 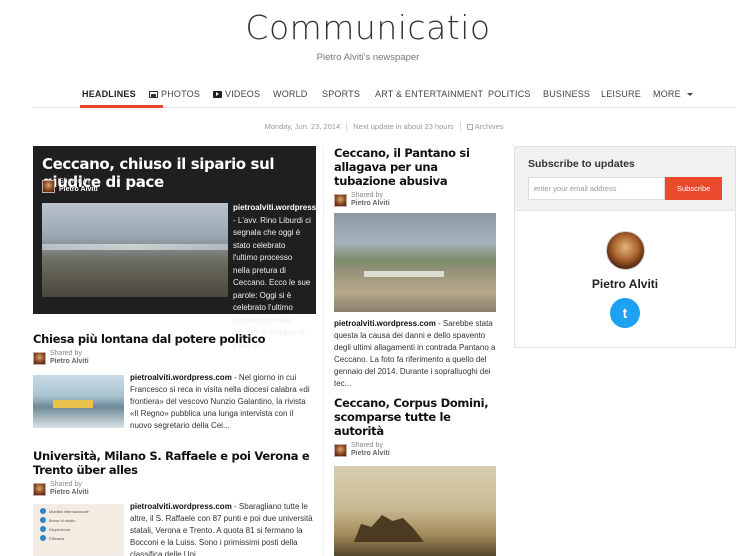 I want to click on story-title: Chiesa più lontana dal potere politico, so click(x=174, y=339).